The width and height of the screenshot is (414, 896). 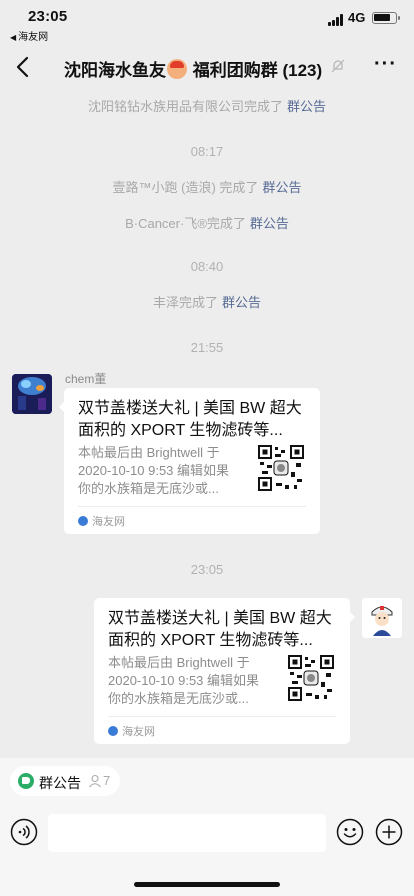 I want to click on sender-avatar, so click(x=32, y=394).